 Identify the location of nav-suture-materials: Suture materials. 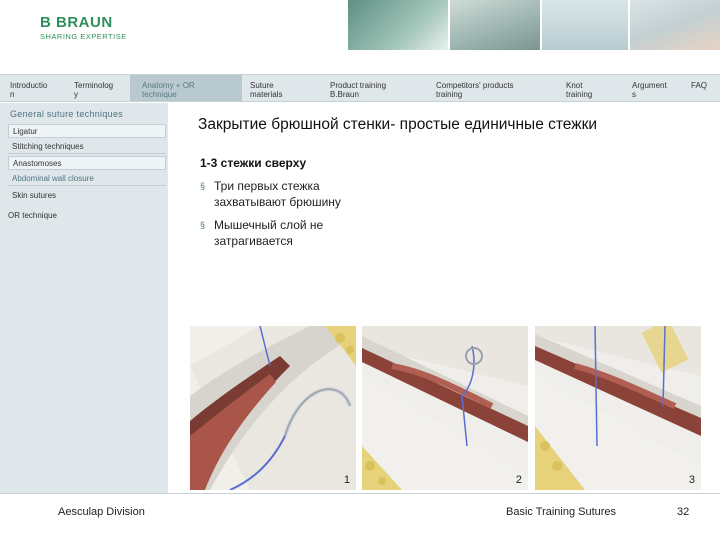
(280, 90).